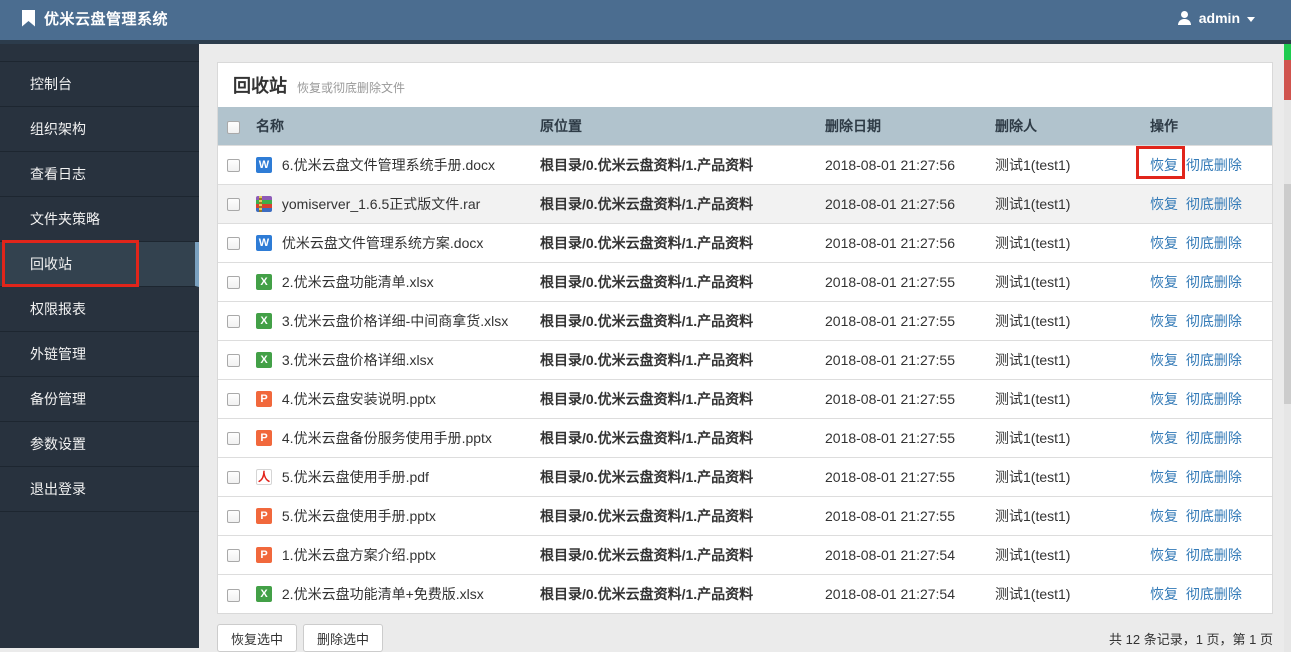 The image size is (1291, 652). What do you see at coordinates (99, 354) in the screenshot?
I see `sidebar-item-6: 外链管理` at bounding box center [99, 354].